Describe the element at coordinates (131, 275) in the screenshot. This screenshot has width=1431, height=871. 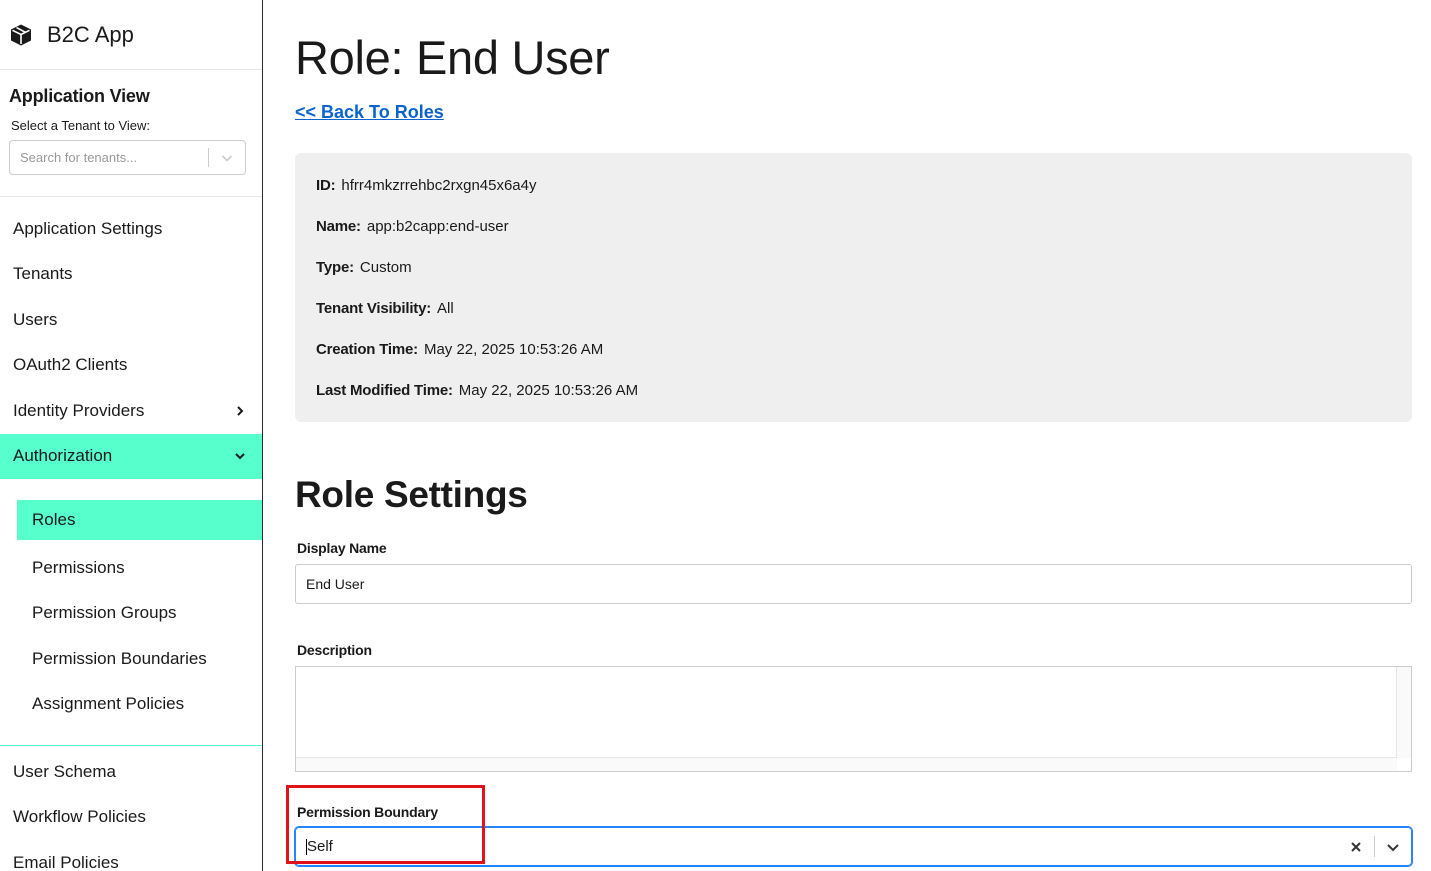
I see `sidebar-item-tenants: Tenants` at that location.